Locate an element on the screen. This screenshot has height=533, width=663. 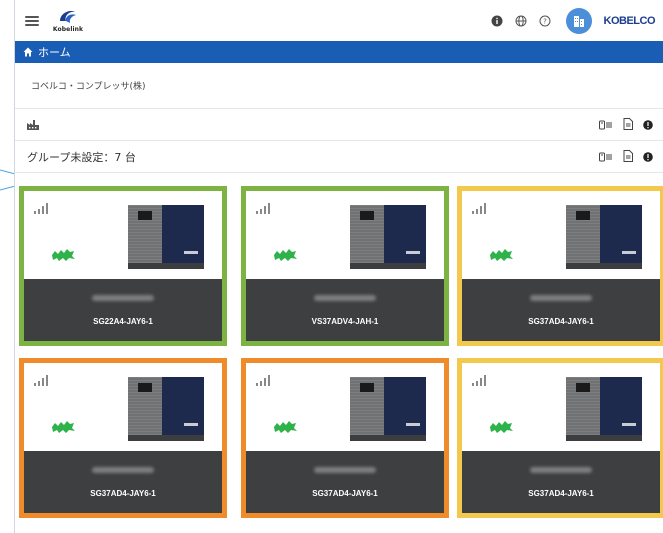
breadcrumb-home: ホーム is located at coordinates (54, 52).